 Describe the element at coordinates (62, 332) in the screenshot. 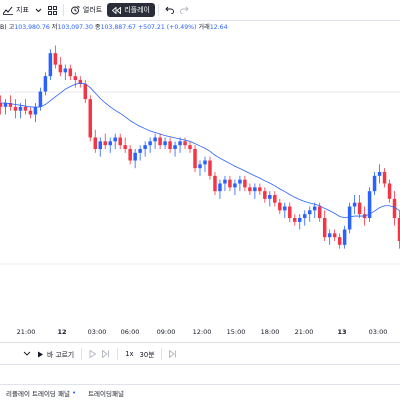

I see `time-axis-label: 12` at that location.